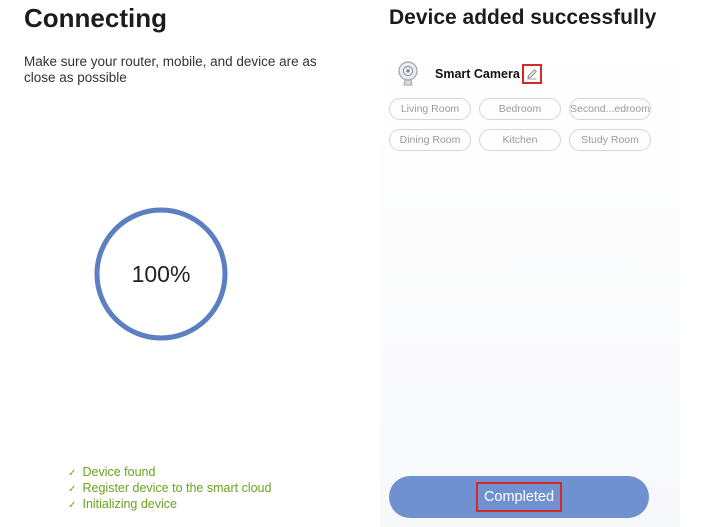 The width and height of the screenshot is (706, 527). I want to click on pencil-icon, so click(532, 74).